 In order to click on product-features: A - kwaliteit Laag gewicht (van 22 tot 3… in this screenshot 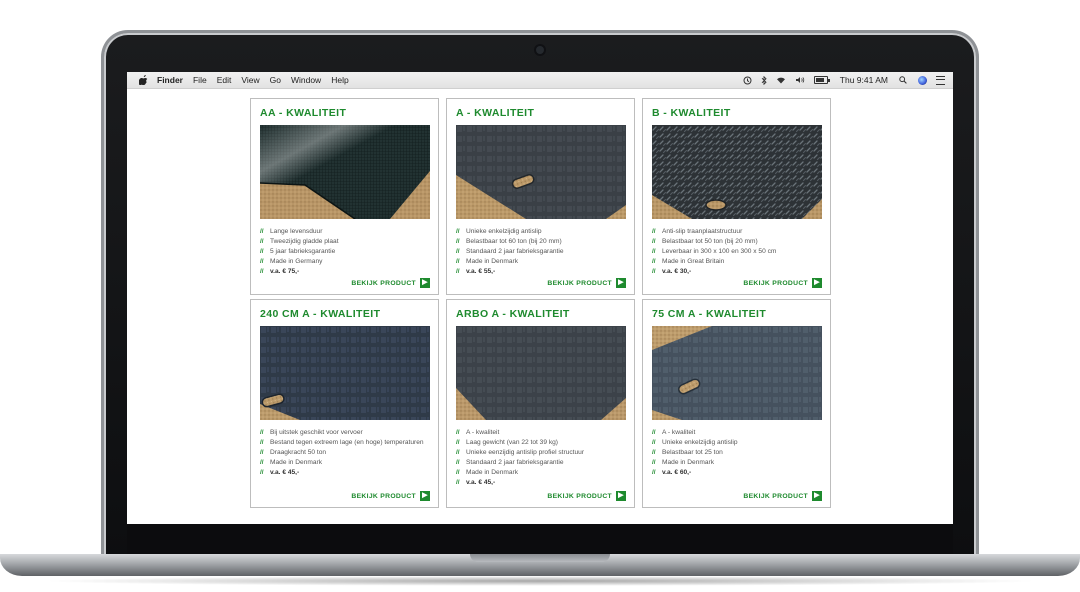, I will do `click(540, 458)`.